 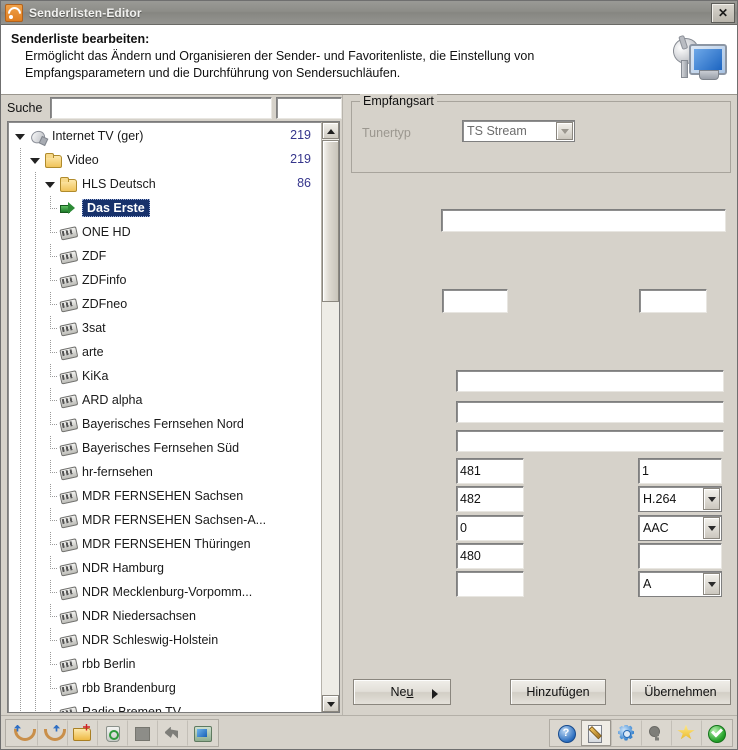 I want to click on tree-row: ZDF, so click(x=164, y=256).